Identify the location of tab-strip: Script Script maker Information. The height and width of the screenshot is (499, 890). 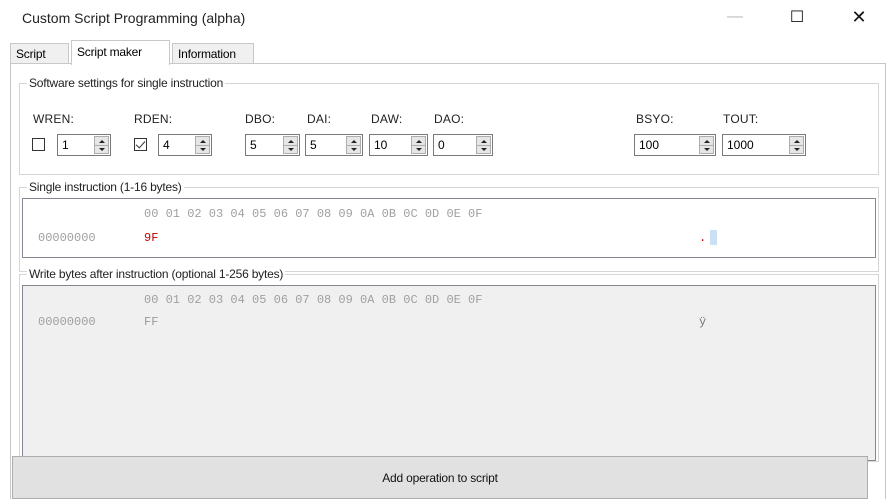
(445, 52).